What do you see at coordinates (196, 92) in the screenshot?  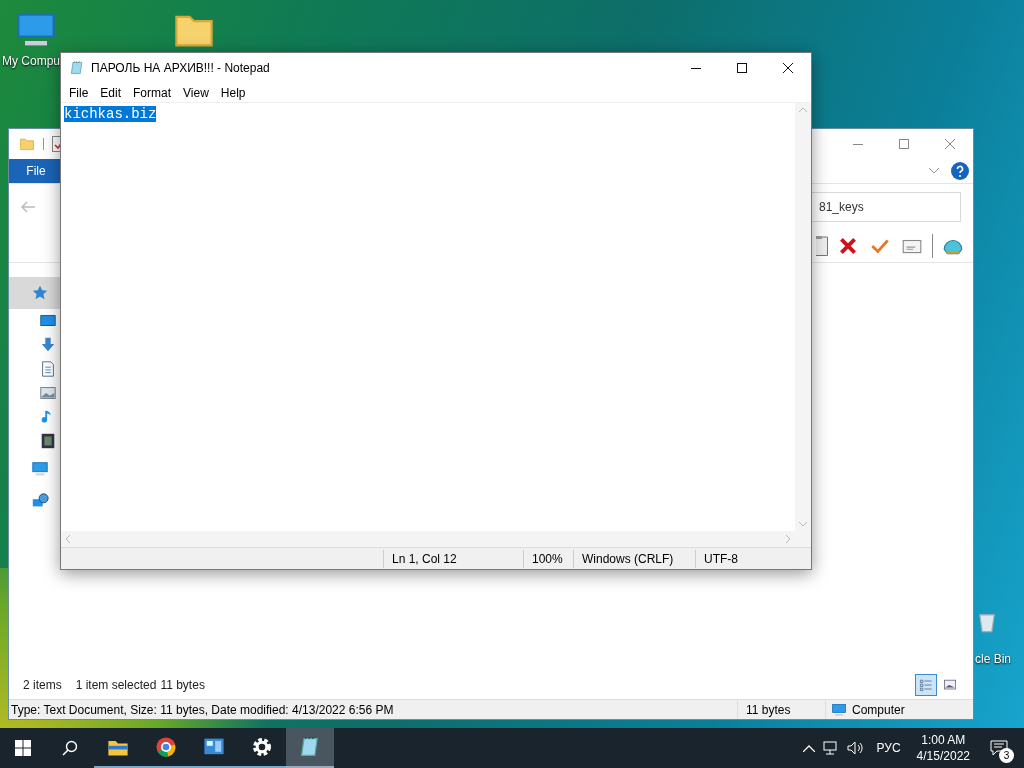 I see `menu-item: View` at bounding box center [196, 92].